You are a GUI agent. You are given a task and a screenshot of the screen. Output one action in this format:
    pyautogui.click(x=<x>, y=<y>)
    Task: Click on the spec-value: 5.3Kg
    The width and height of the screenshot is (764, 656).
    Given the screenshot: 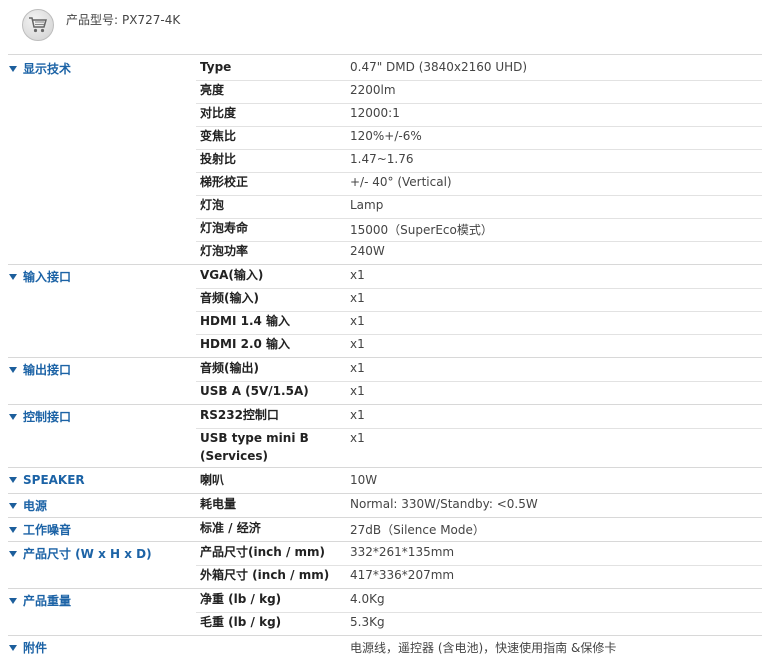 What is the action you would take?
    pyautogui.click(x=367, y=622)
    